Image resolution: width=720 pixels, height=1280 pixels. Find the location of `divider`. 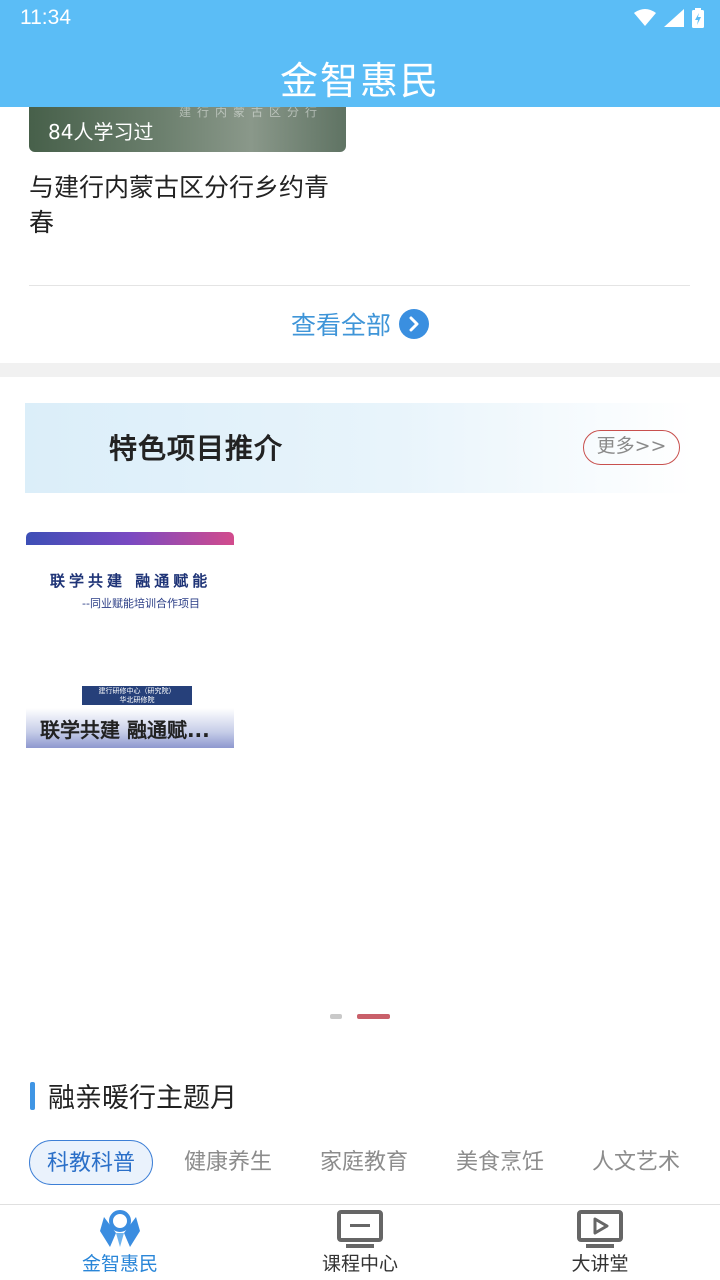

divider is located at coordinates (359, 285).